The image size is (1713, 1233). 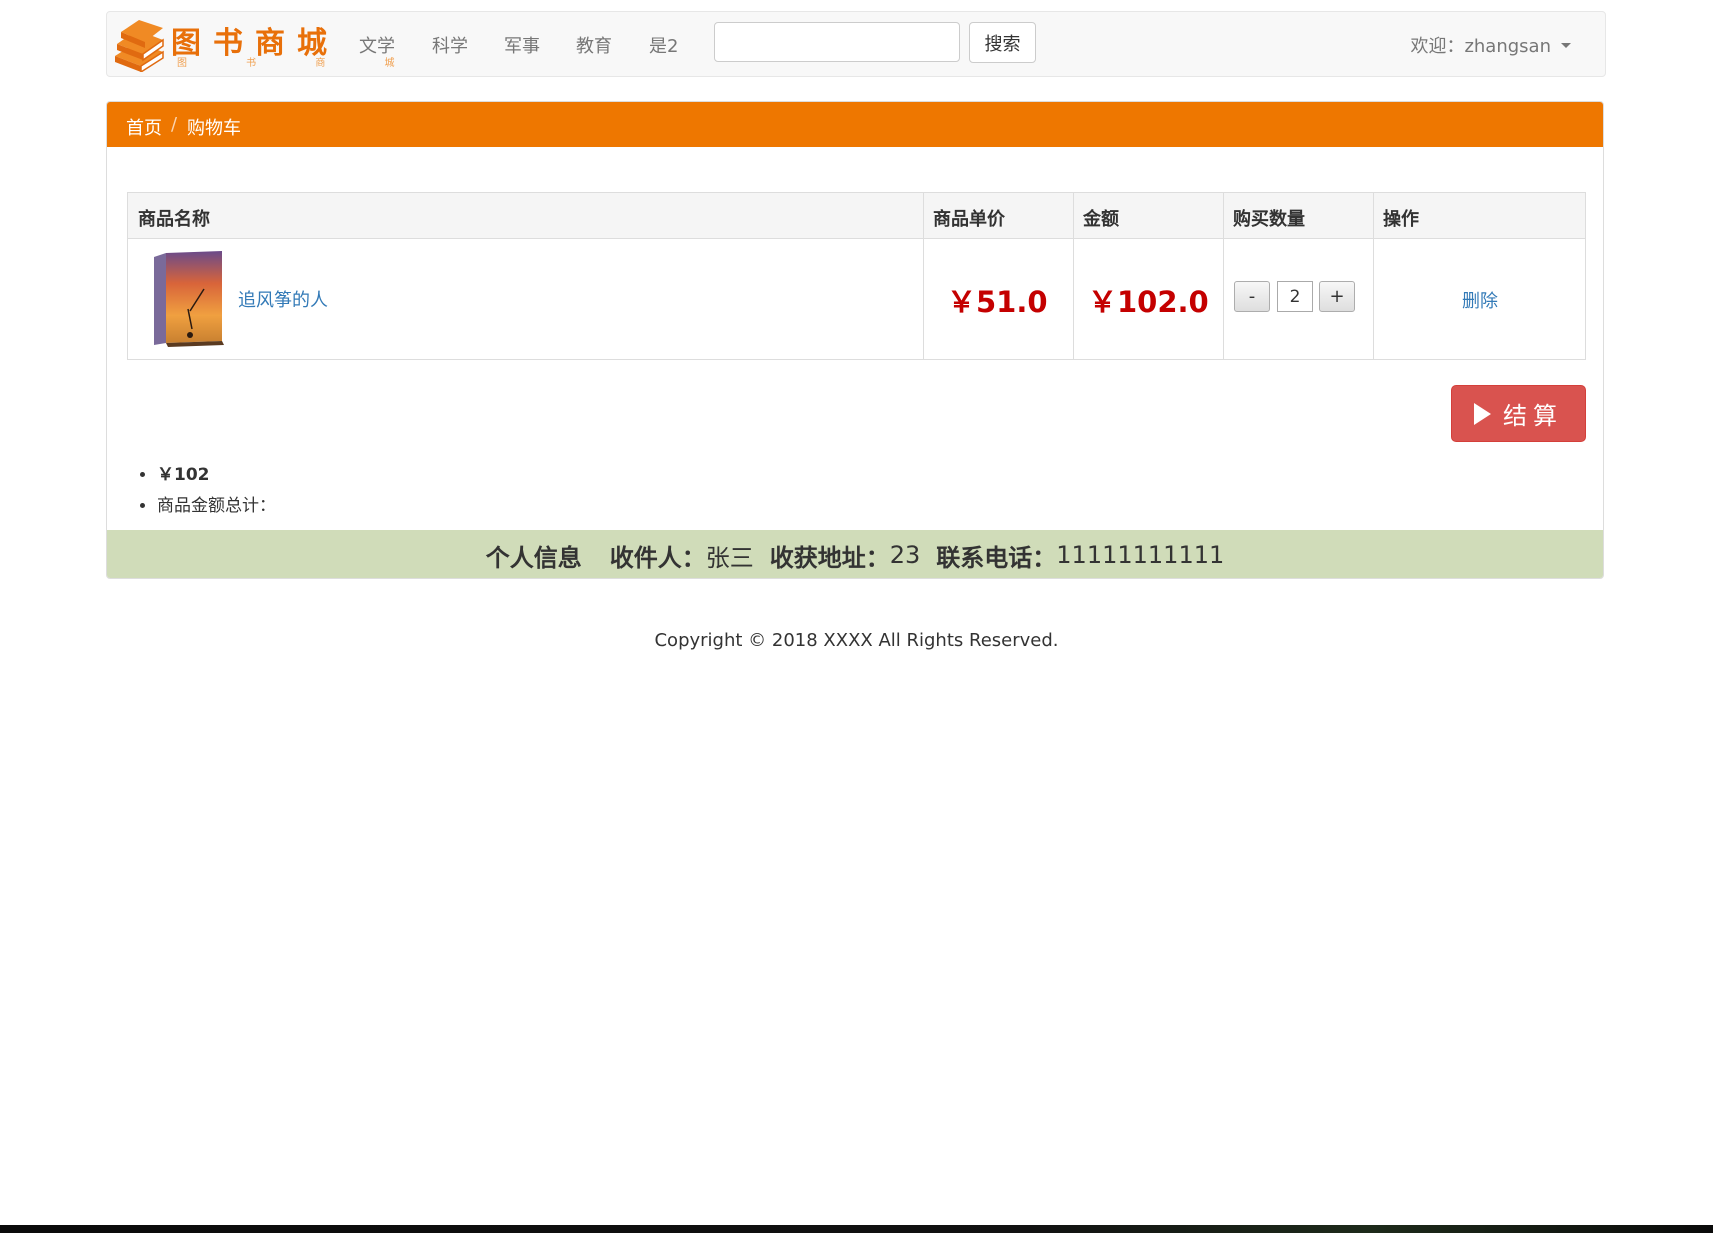 What do you see at coordinates (1148, 302) in the screenshot?
I see `line-amount: ￥102.0` at bounding box center [1148, 302].